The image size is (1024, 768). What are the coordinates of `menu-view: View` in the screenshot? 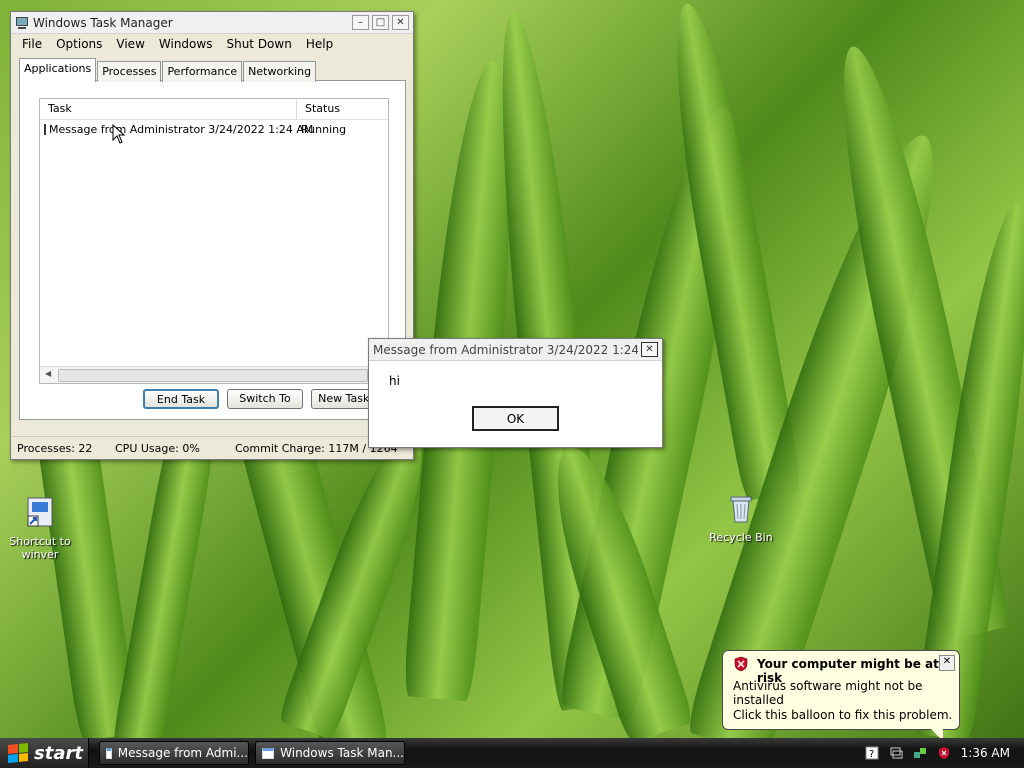 It's located at (130, 44).